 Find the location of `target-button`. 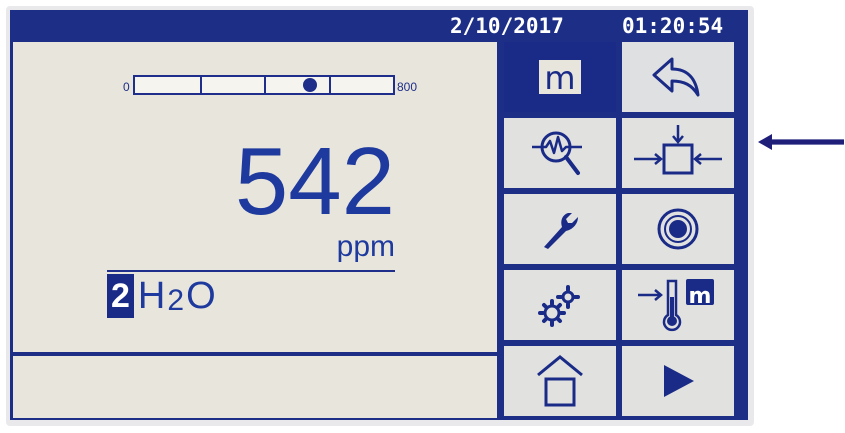

target-button is located at coordinates (678, 229).